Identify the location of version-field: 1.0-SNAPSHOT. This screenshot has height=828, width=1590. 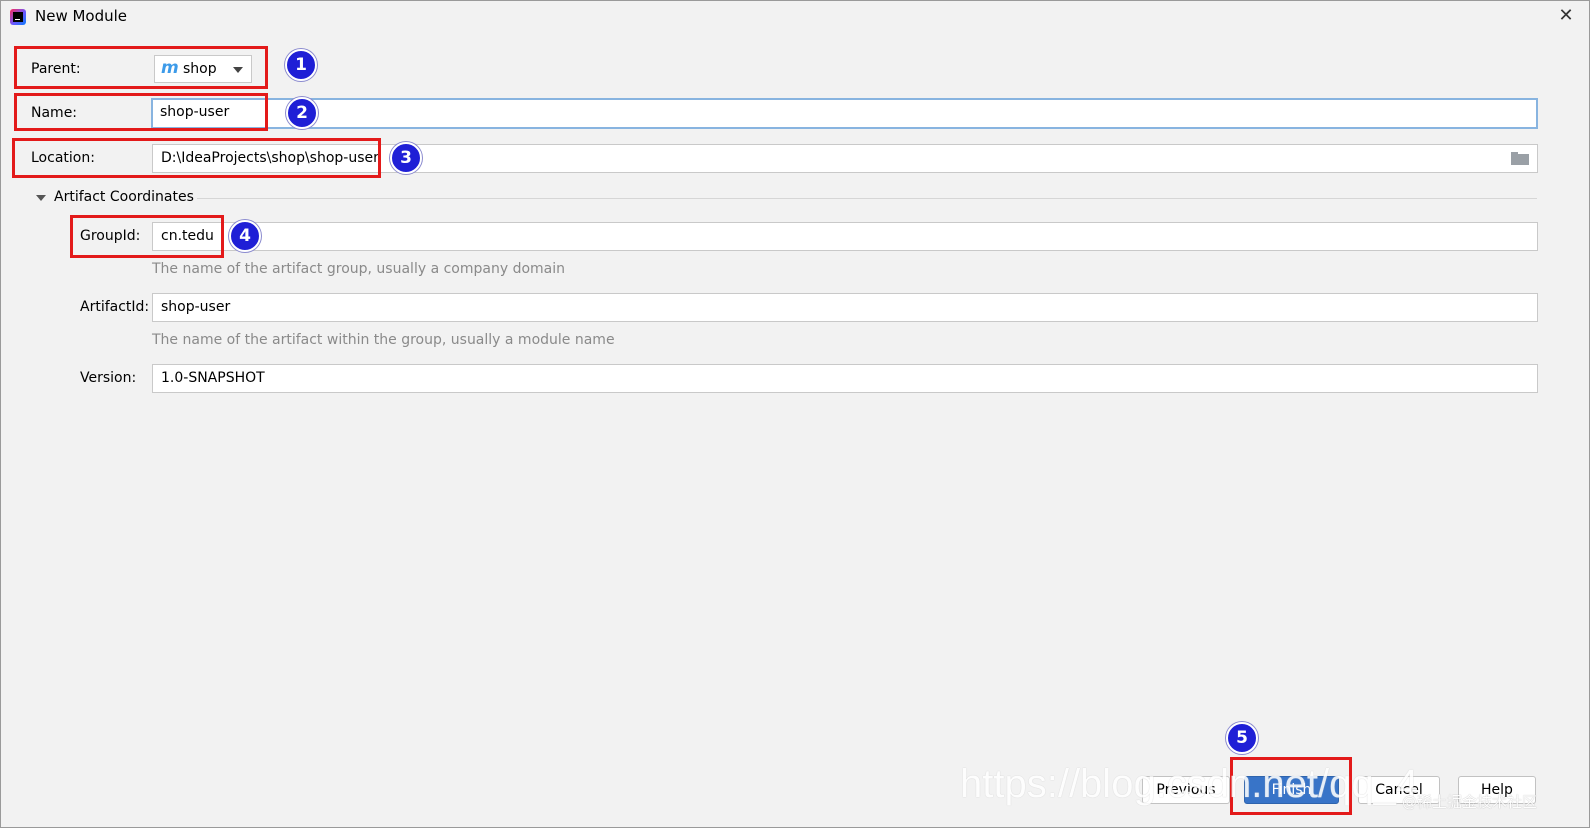
(845, 378).